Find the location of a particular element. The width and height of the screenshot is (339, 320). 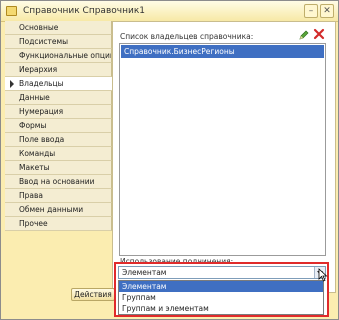

sidebar-item-label: Обмен данными is located at coordinates (51, 209).